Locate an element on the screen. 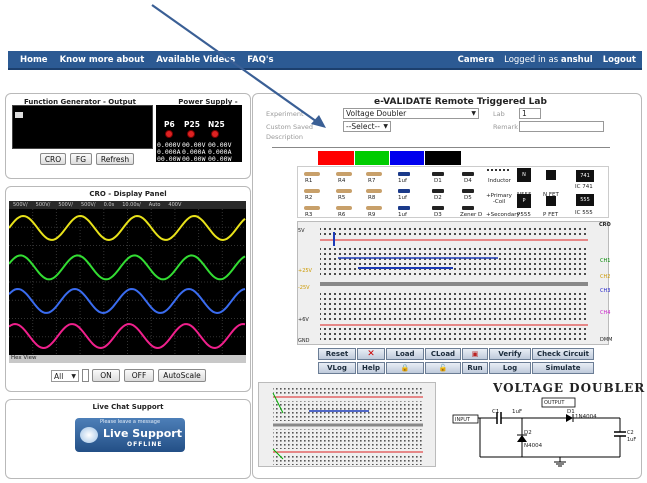 The height and width of the screenshot is (483, 647). save-icon: ▣ is located at coordinates (475, 354).